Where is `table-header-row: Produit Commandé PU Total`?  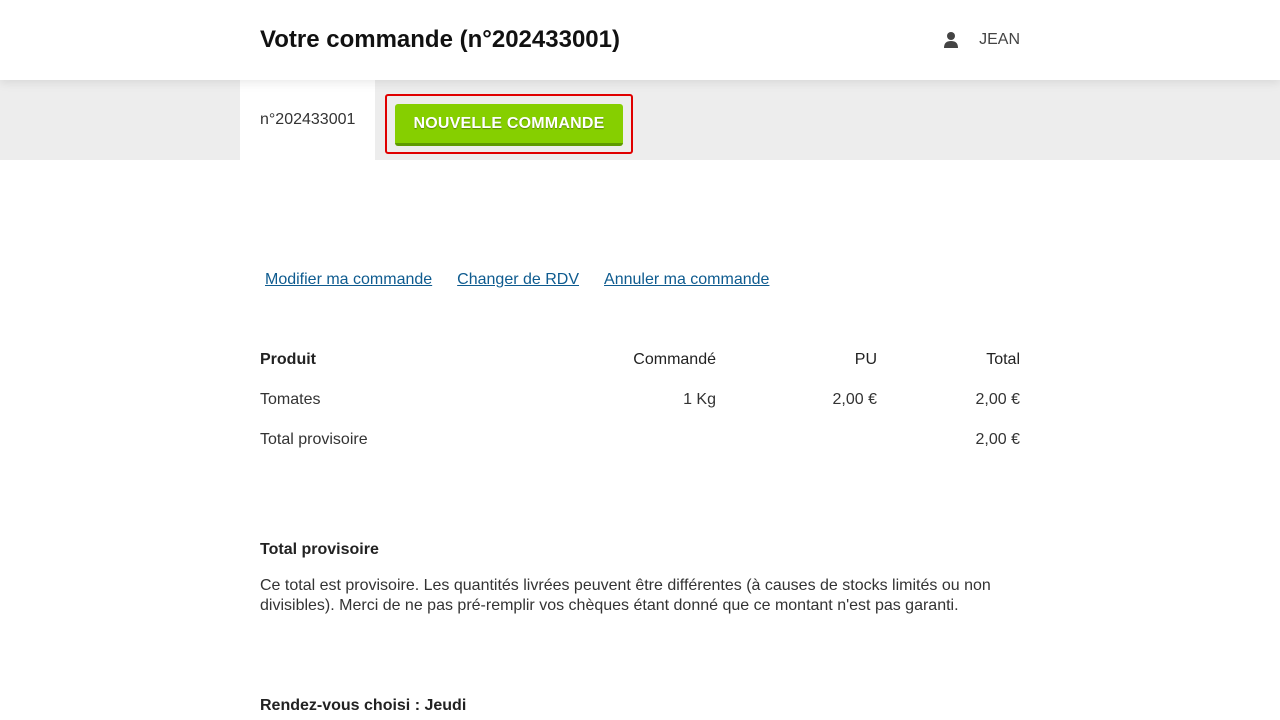
table-header-row: Produit Commandé PU Total is located at coordinates (640, 360).